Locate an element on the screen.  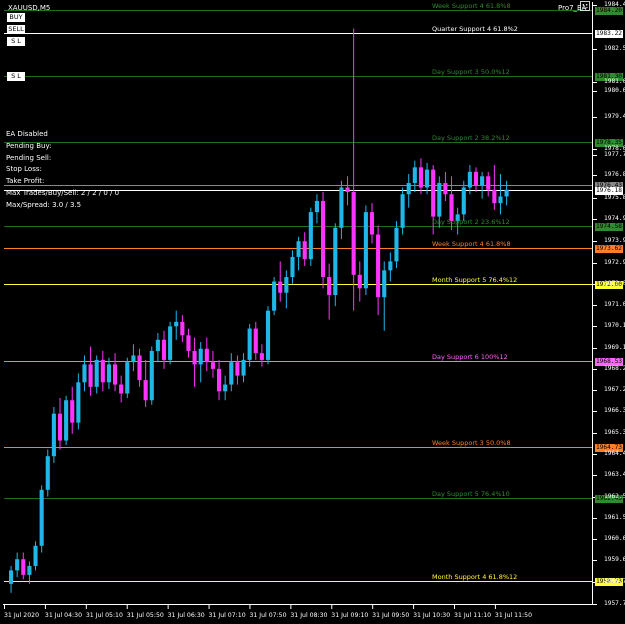
buy-button: BUY is located at coordinates (16, 17).